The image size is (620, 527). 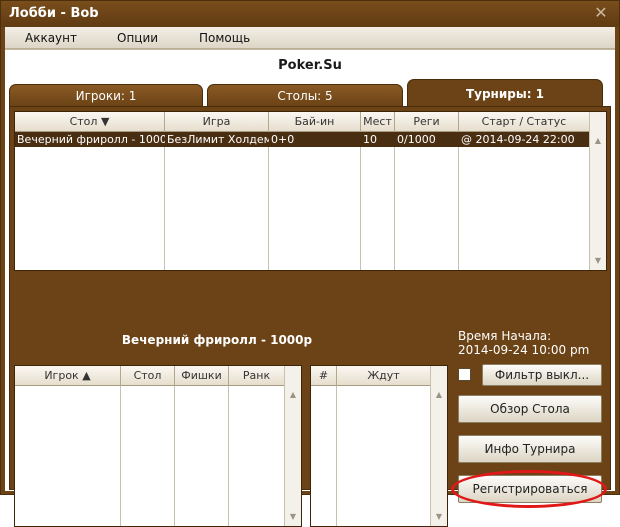 What do you see at coordinates (438, 446) in the screenshot?
I see `waiting-scrollbar: ▲ ▼` at bounding box center [438, 446].